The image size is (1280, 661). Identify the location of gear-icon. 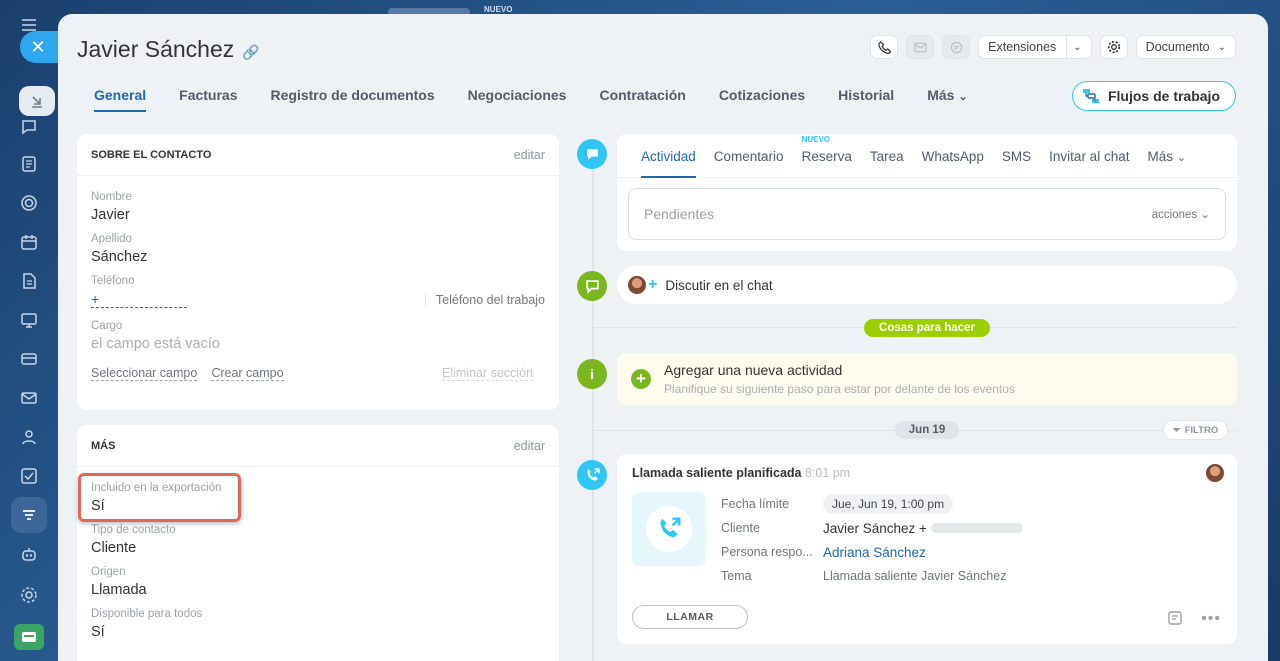
(1113, 47).